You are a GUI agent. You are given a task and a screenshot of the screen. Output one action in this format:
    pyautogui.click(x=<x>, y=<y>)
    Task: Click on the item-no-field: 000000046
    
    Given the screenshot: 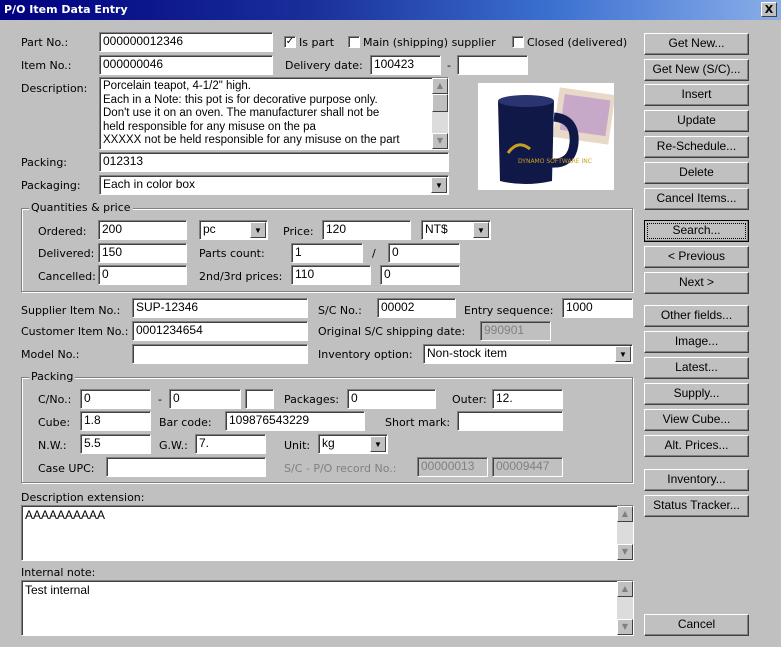 What is the action you would take?
    pyautogui.click(x=186, y=65)
    